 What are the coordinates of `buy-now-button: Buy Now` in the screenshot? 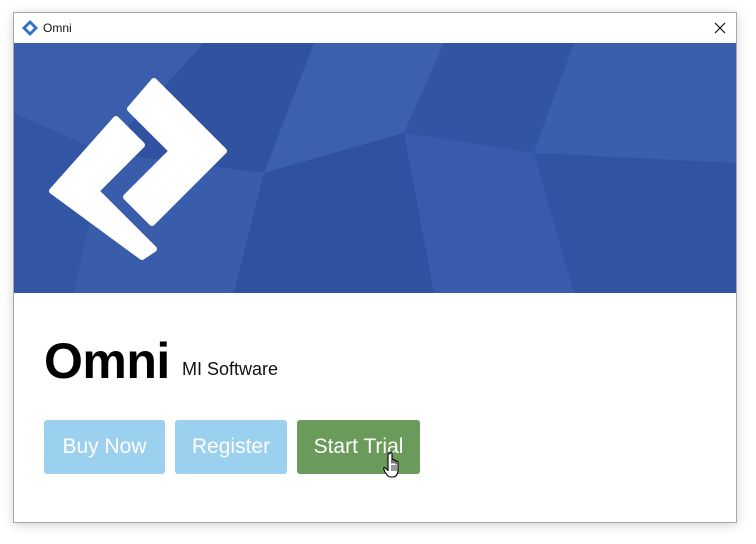 It's located at (104, 447).